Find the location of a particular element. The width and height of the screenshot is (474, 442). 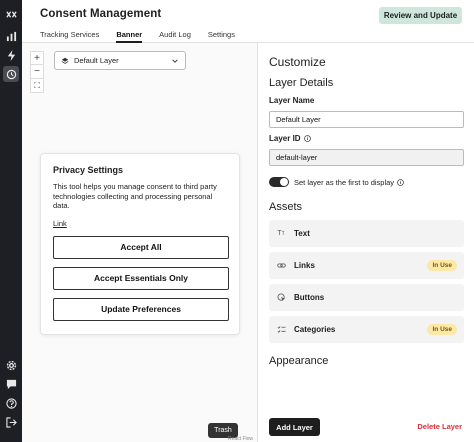

appearance-heading: Appearance is located at coordinates (299, 361).